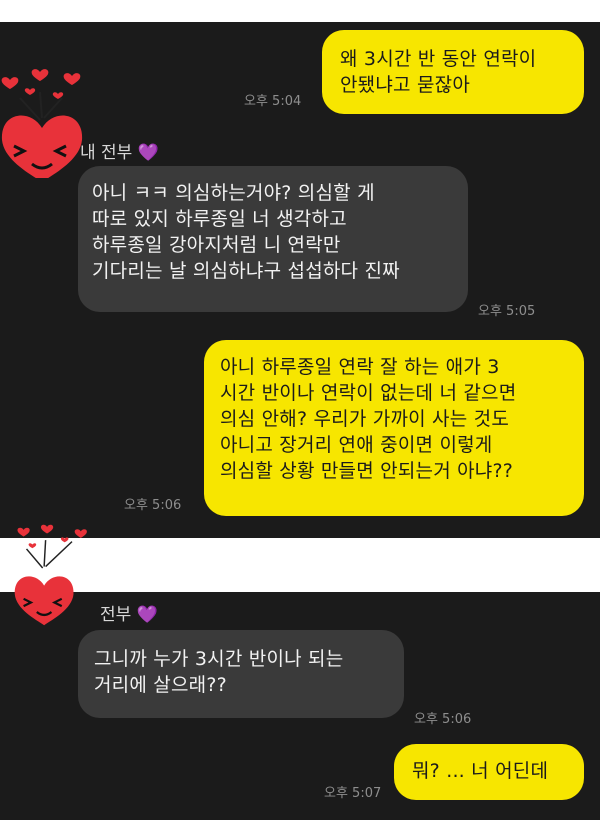 The width and height of the screenshot is (600, 839). What do you see at coordinates (129, 615) in the screenshot?
I see `sender-name: 전부 💜` at bounding box center [129, 615].